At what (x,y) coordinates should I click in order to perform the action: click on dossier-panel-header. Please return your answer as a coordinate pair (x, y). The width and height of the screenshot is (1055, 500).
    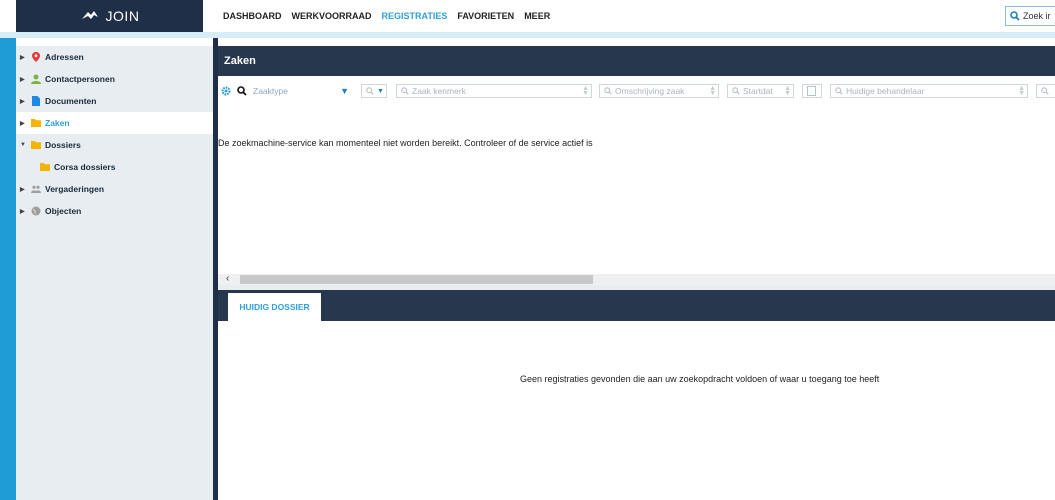
    Looking at the image, I should click on (636, 305).